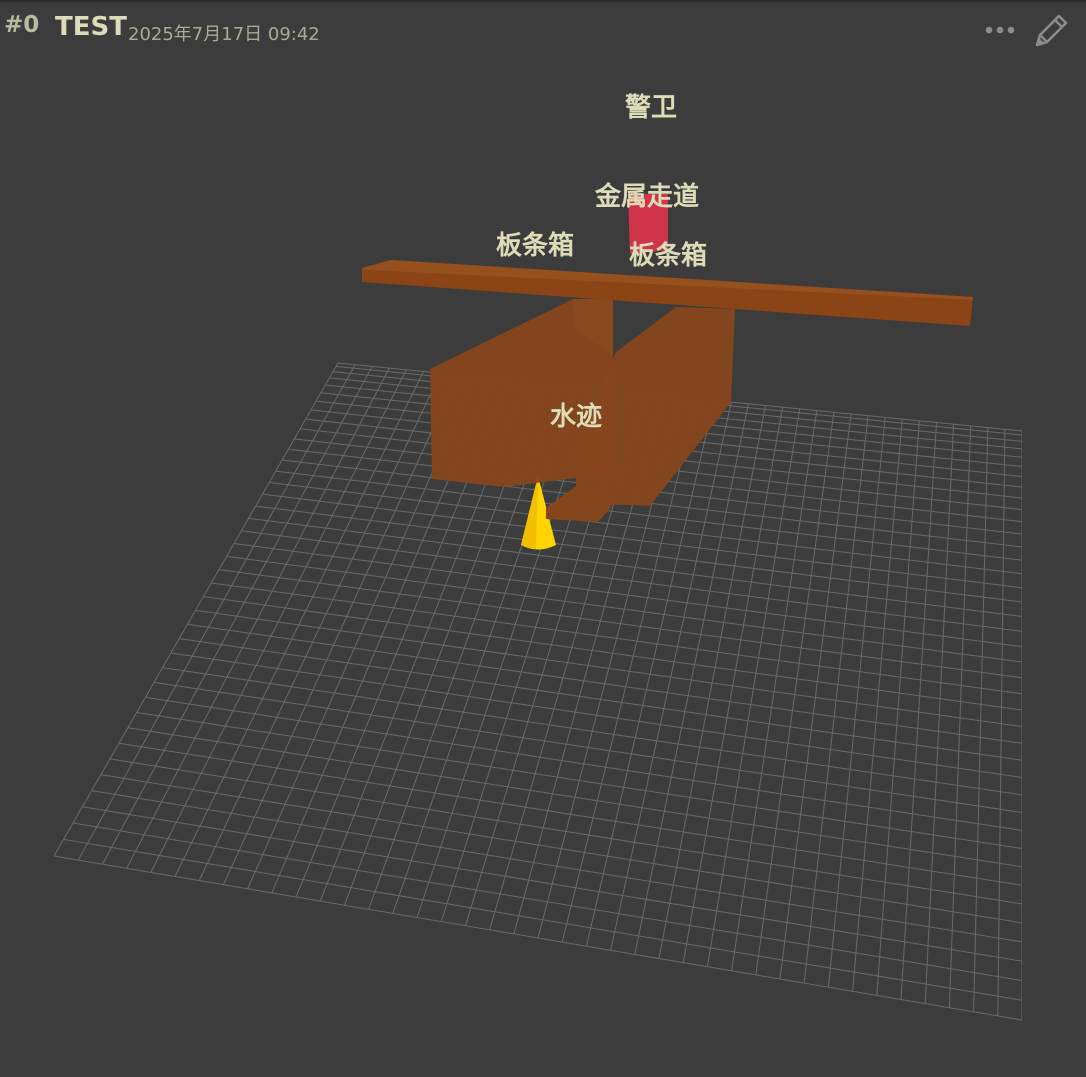 This screenshot has width=1086, height=1077. Describe the element at coordinates (646, 196) in the screenshot. I see `label-metal-walkway: 金属走道` at that location.